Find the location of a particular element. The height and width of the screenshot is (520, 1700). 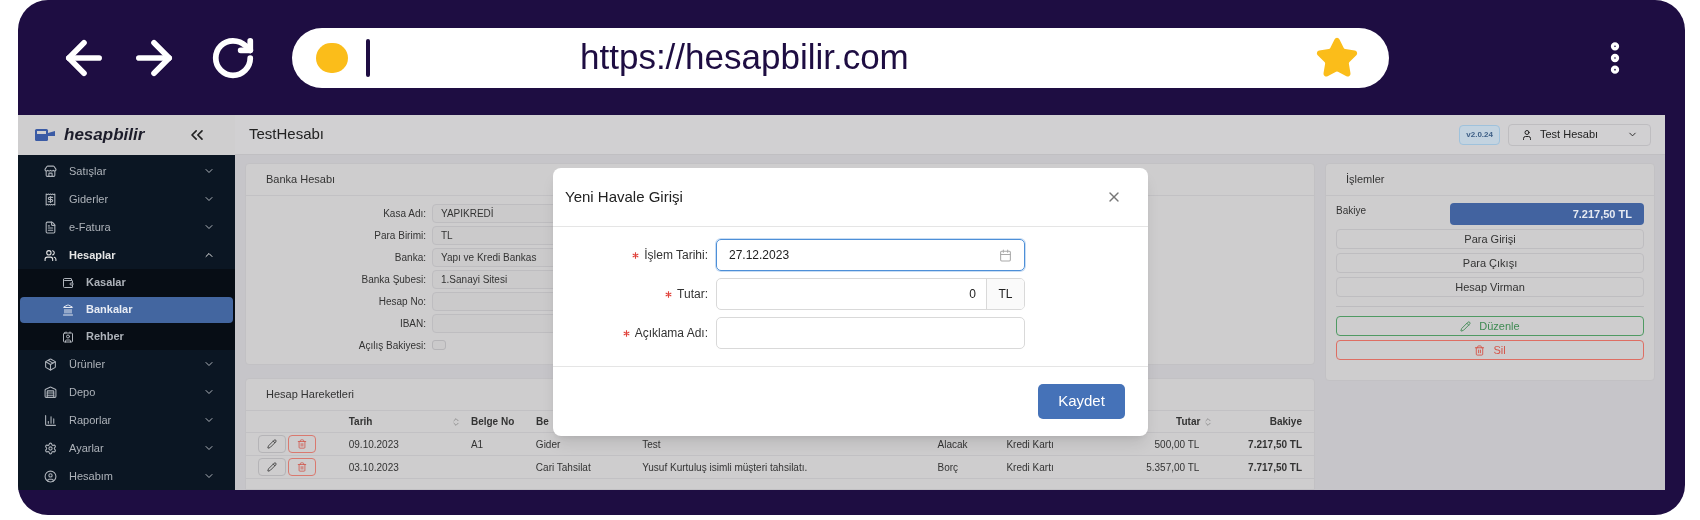

column-header: Tutar is located at coordinates (1188, 422).